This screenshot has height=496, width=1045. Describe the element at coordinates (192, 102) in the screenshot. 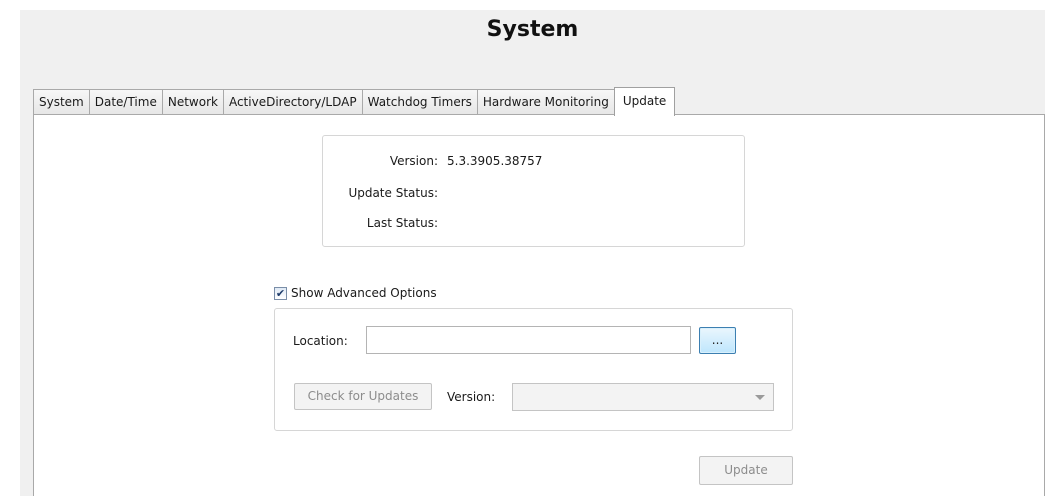

I see `tab-network: Network` at that location.